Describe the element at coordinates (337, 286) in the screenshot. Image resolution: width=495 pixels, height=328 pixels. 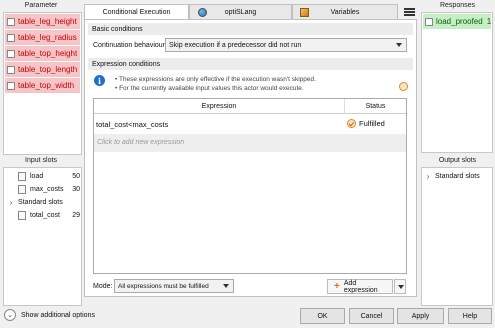
I see `plus-icon: +` at that location.